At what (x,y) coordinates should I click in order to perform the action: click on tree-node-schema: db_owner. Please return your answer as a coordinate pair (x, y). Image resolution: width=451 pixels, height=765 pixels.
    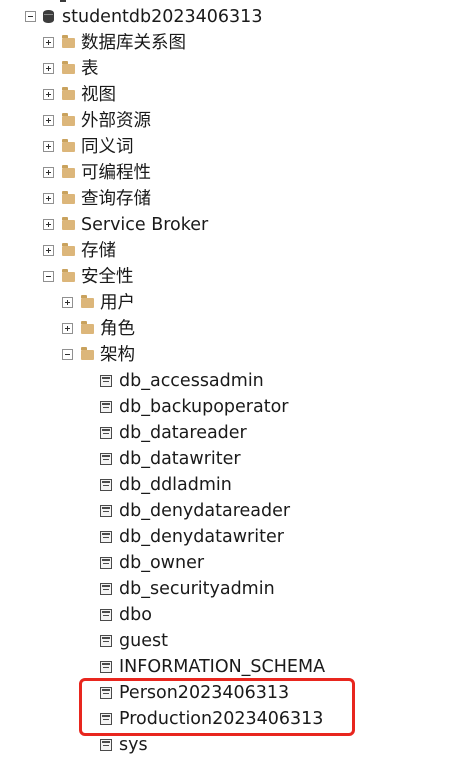
    Looking at the image, I should click on (225, 563).